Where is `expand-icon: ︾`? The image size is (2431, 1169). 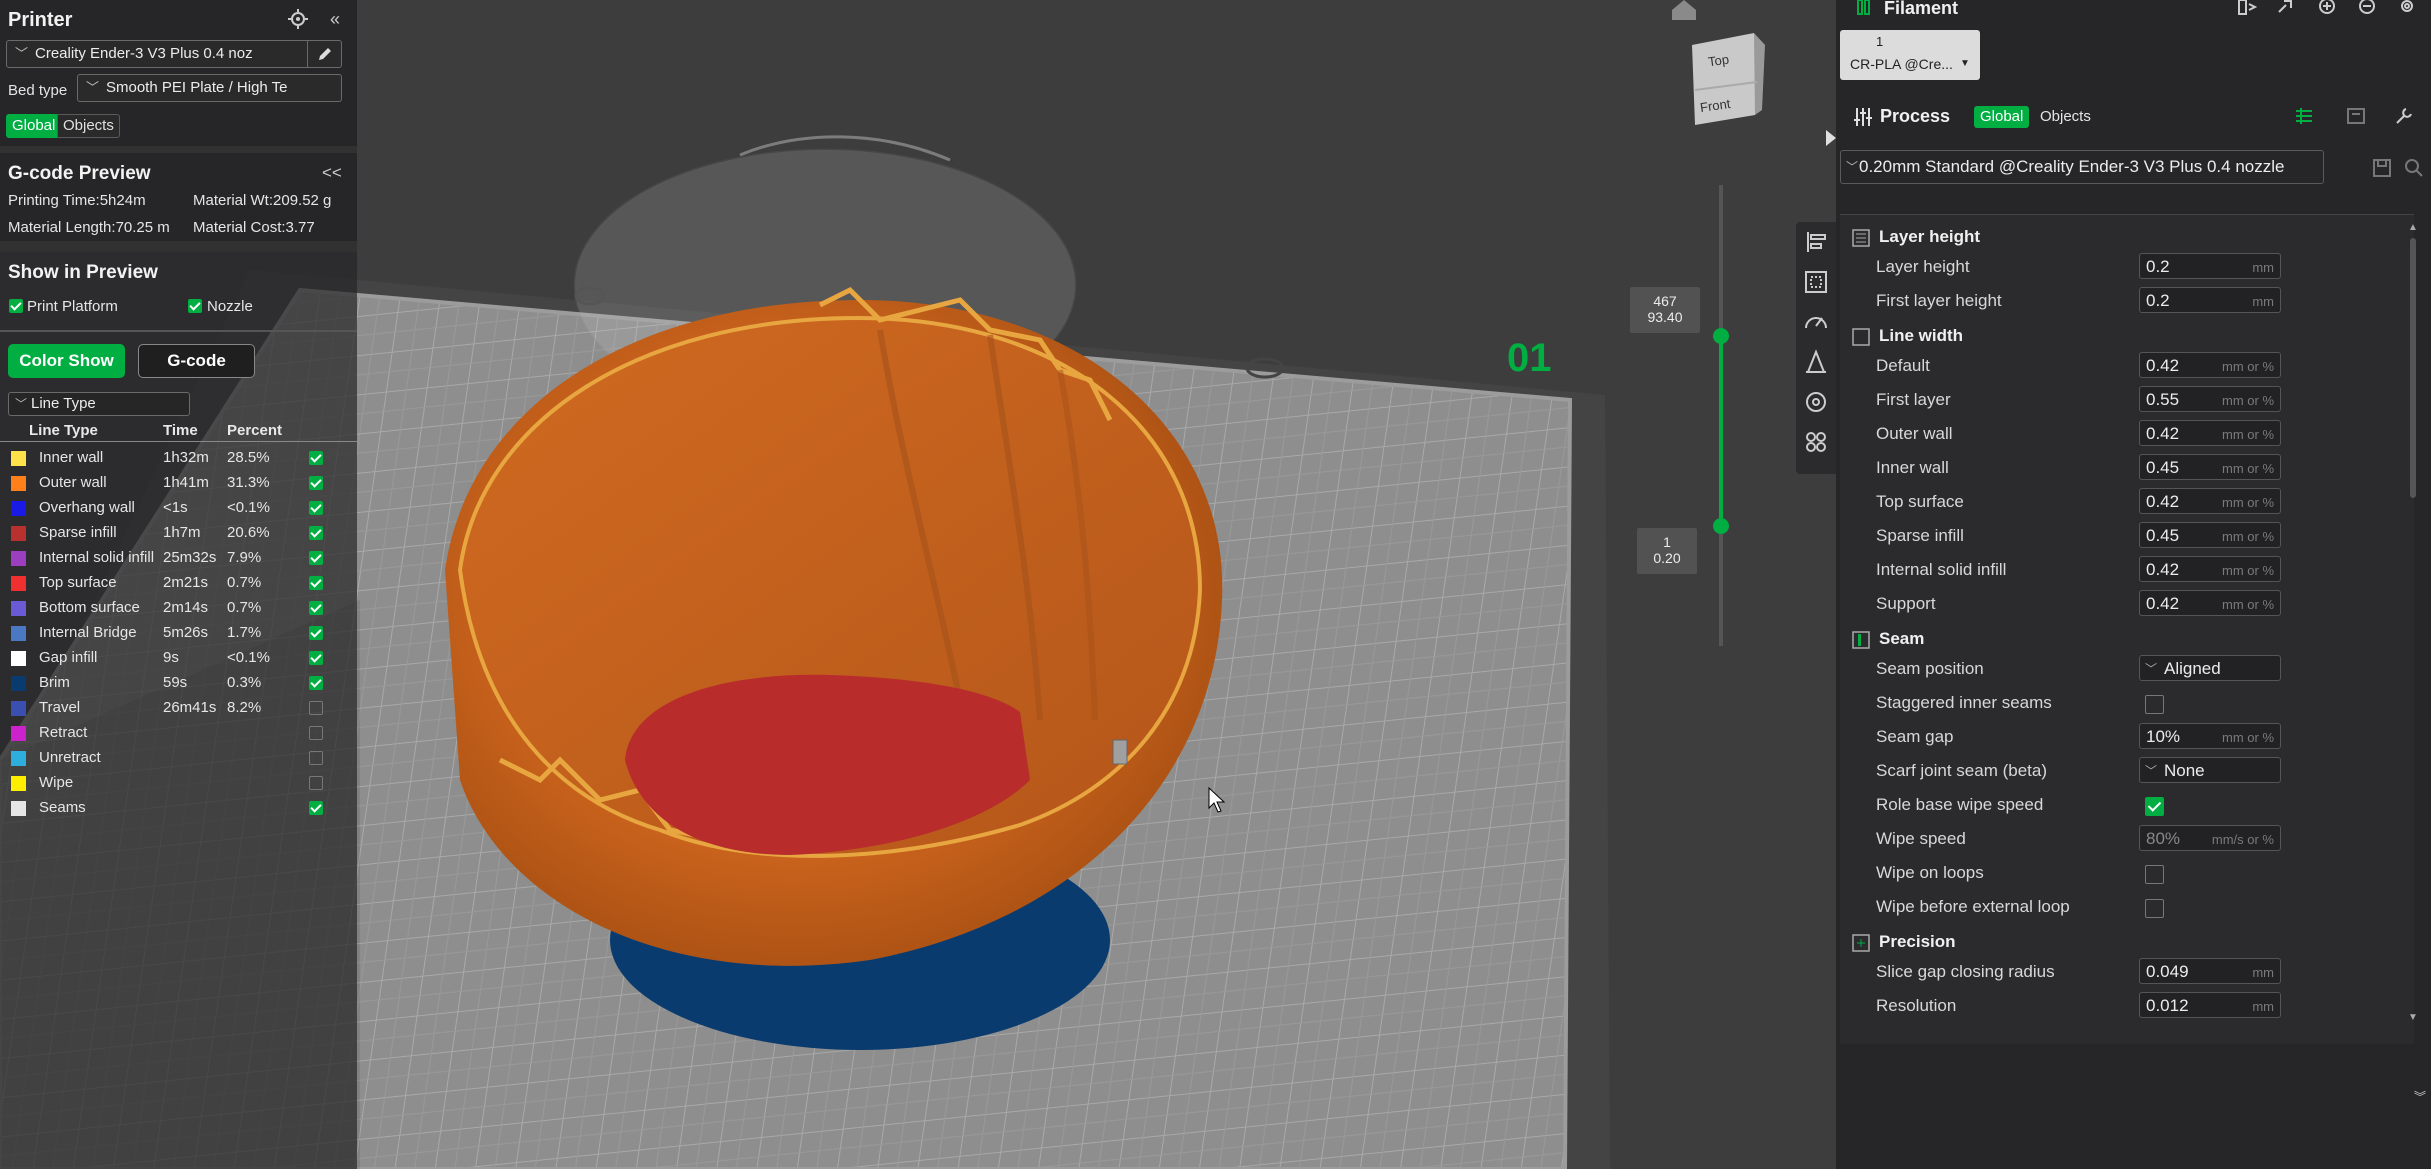
expand-icon: ︾ is located at coordinates (2420, 1096).